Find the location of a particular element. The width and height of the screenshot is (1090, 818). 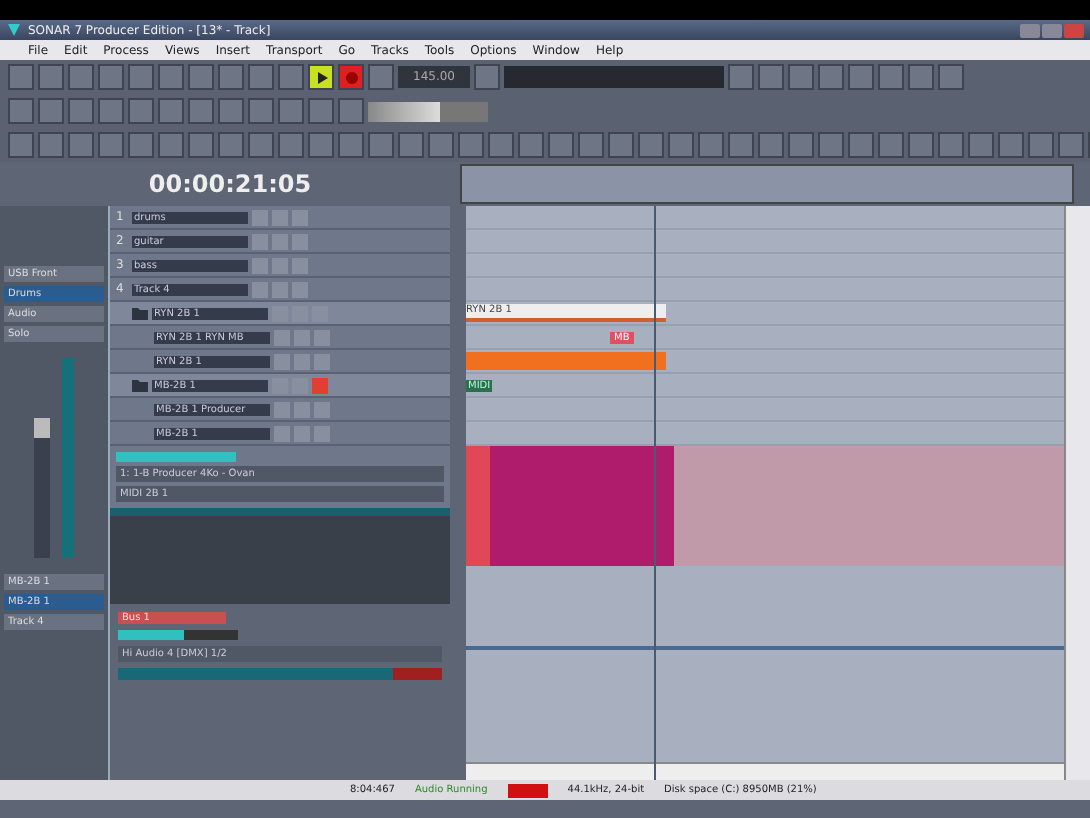

volume-fader is located at coordinates (42, 488).